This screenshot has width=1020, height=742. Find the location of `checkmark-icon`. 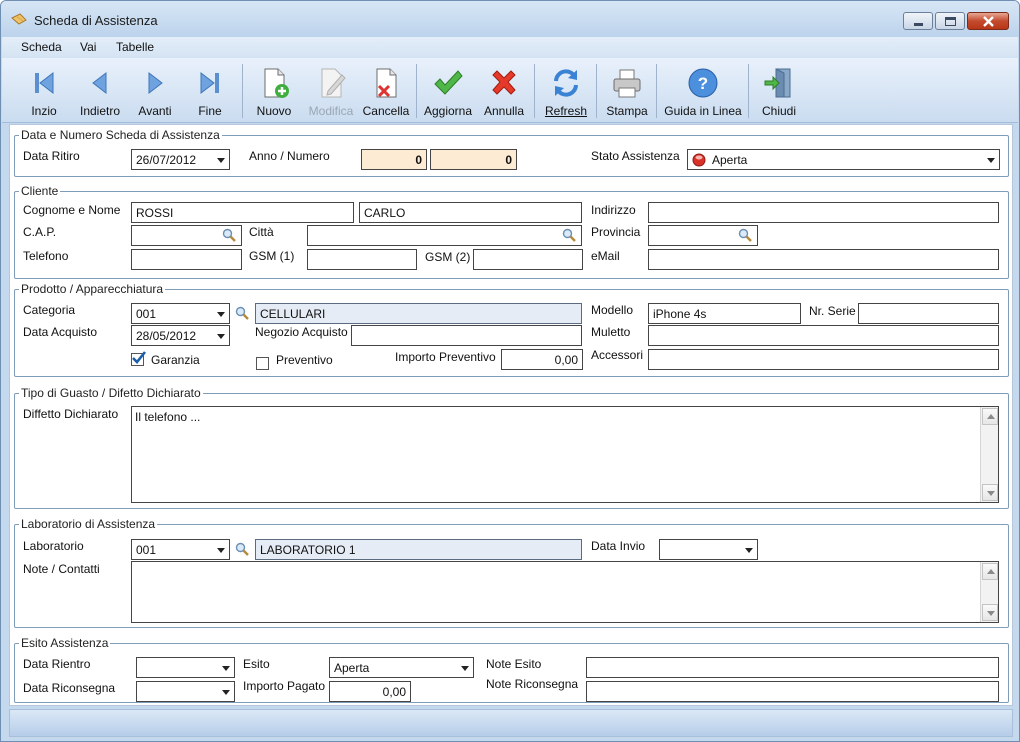

checkmark-icon is located at coordinates (139, 357).